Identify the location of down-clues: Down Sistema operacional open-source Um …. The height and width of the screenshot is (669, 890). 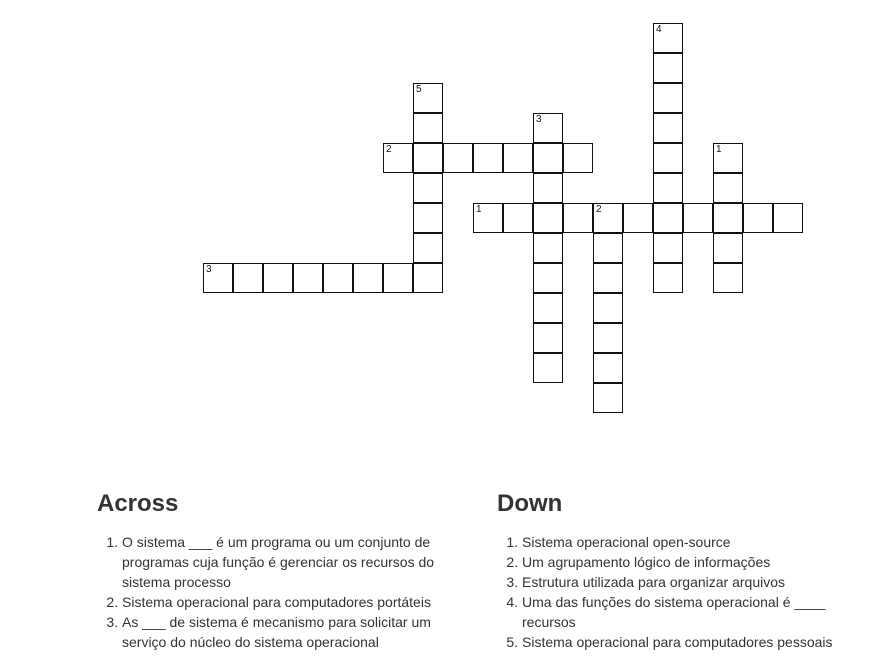
(669, 571).